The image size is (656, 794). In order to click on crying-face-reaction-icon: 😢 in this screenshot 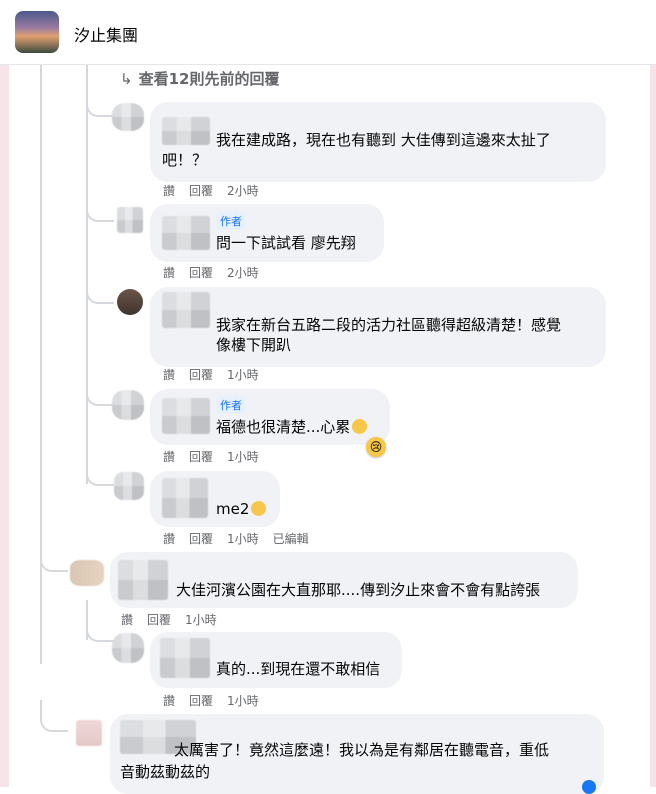, I will do `click(376, 447)`.